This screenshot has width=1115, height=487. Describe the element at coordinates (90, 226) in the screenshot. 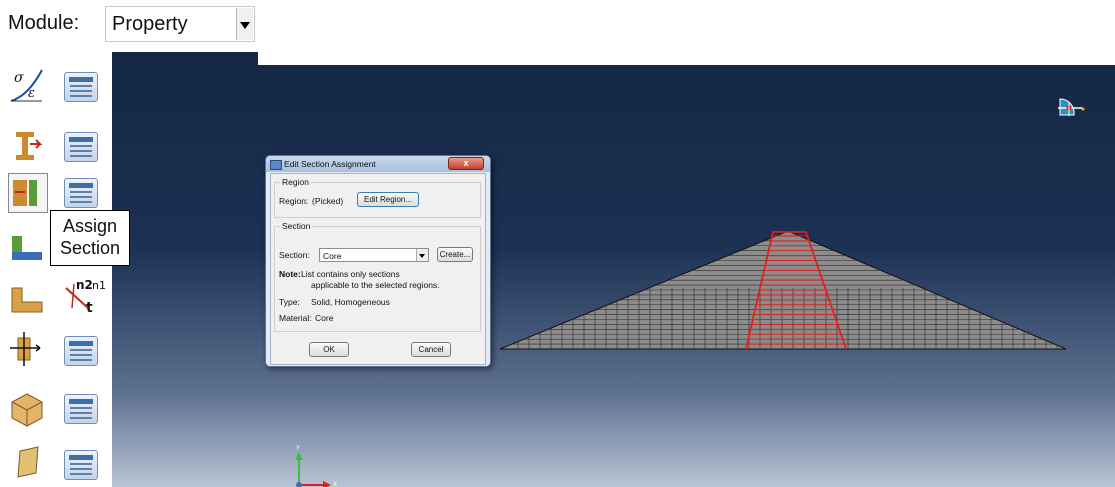

I see `tooltip-line-1: Assign` at that location.